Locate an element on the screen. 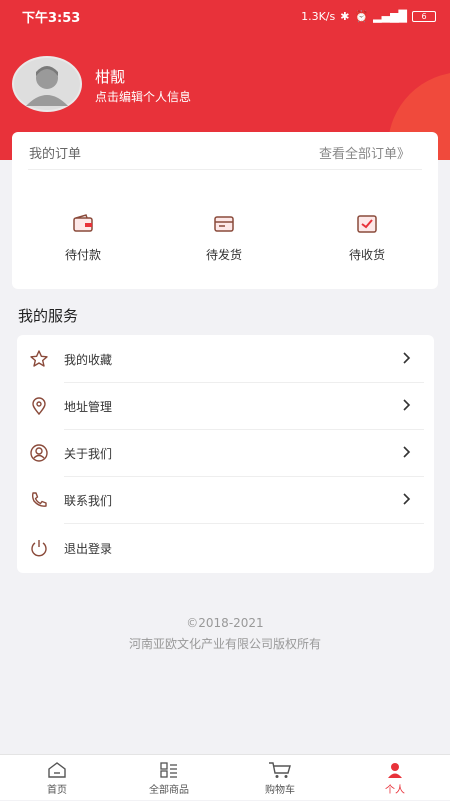 This screenshot has height=801, width=450. service-label: 我的收藏 is located at coordinates (88, 360).